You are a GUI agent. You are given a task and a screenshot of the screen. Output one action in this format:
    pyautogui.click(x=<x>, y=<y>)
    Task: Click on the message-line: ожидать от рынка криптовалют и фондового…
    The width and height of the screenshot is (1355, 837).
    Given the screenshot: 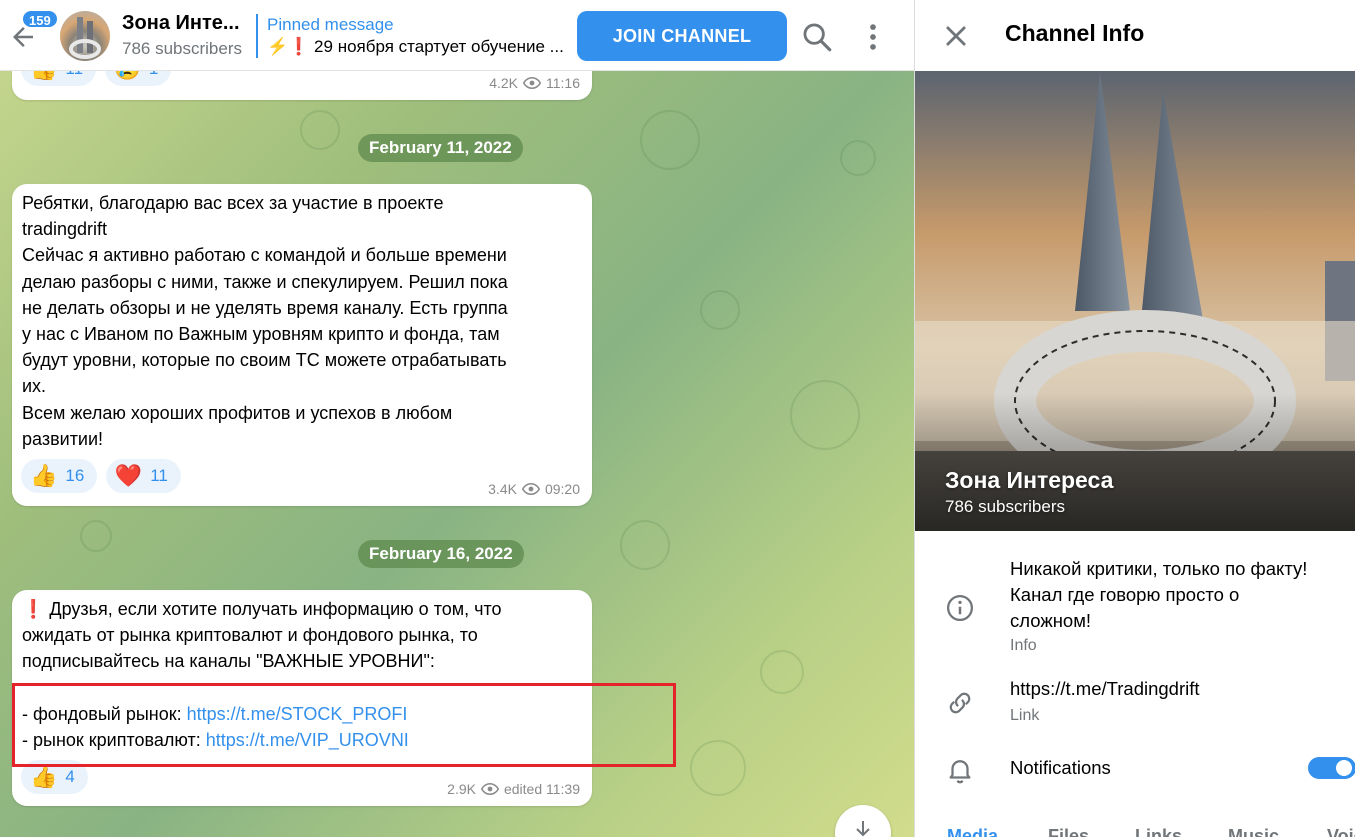 What is the action you would take?
    pyautogui.click(x=250, y=635)
    